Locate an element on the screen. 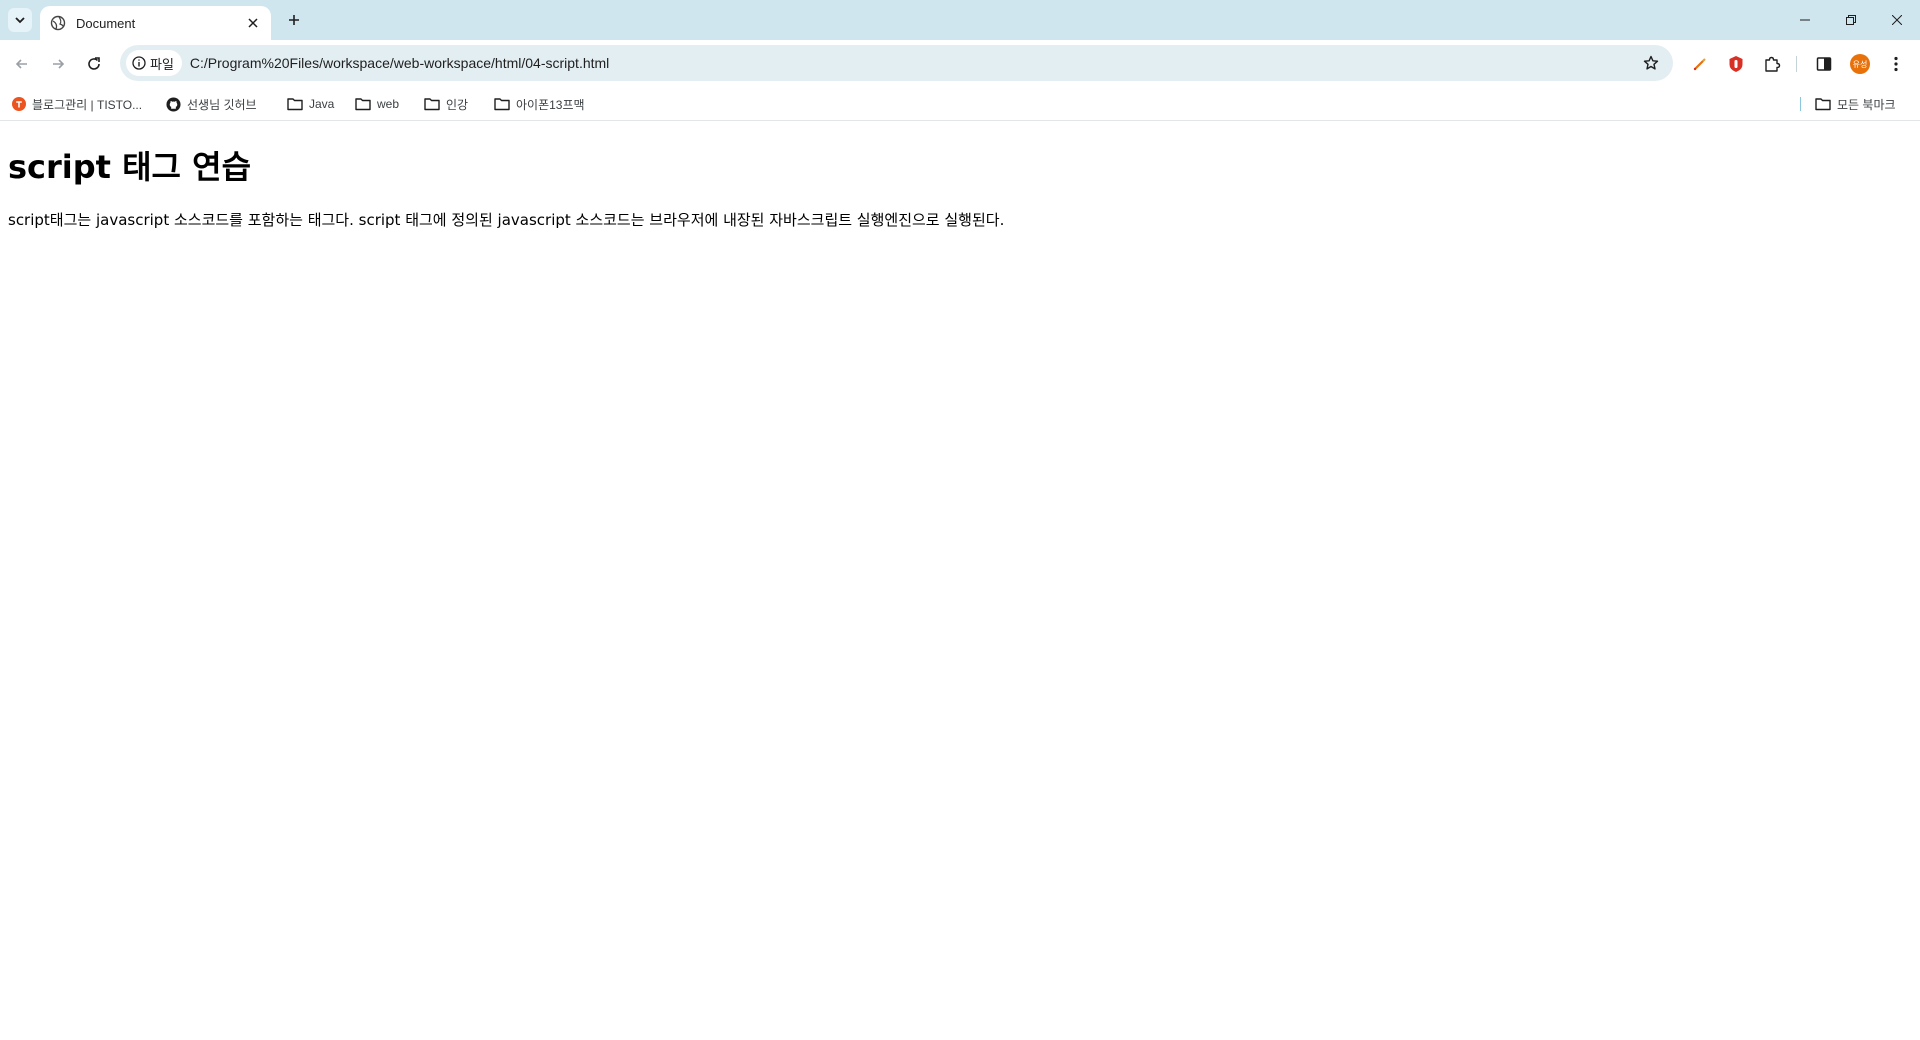 This screenshot has width=1920, height=1040. tab-strip: Document is located at coordinates (960, 20).